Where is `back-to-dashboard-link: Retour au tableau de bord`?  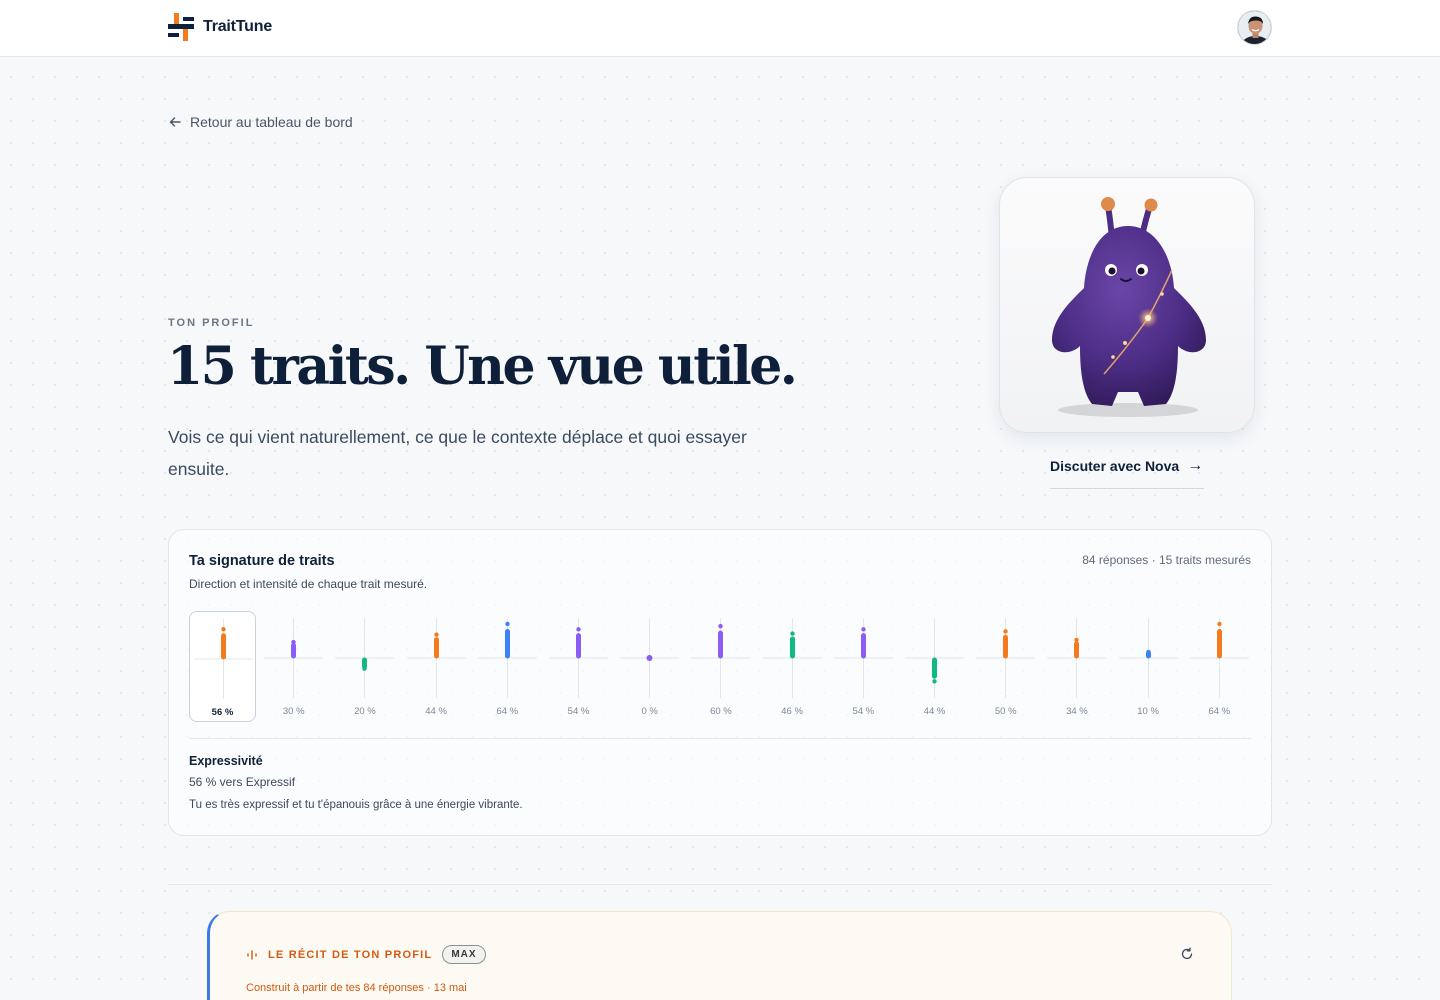 back-to-dashboard-link: Retour au tableau de bord is located at coordinates (260, 122).